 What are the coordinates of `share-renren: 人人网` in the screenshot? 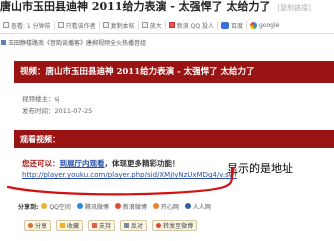 It's located at (197, 206).